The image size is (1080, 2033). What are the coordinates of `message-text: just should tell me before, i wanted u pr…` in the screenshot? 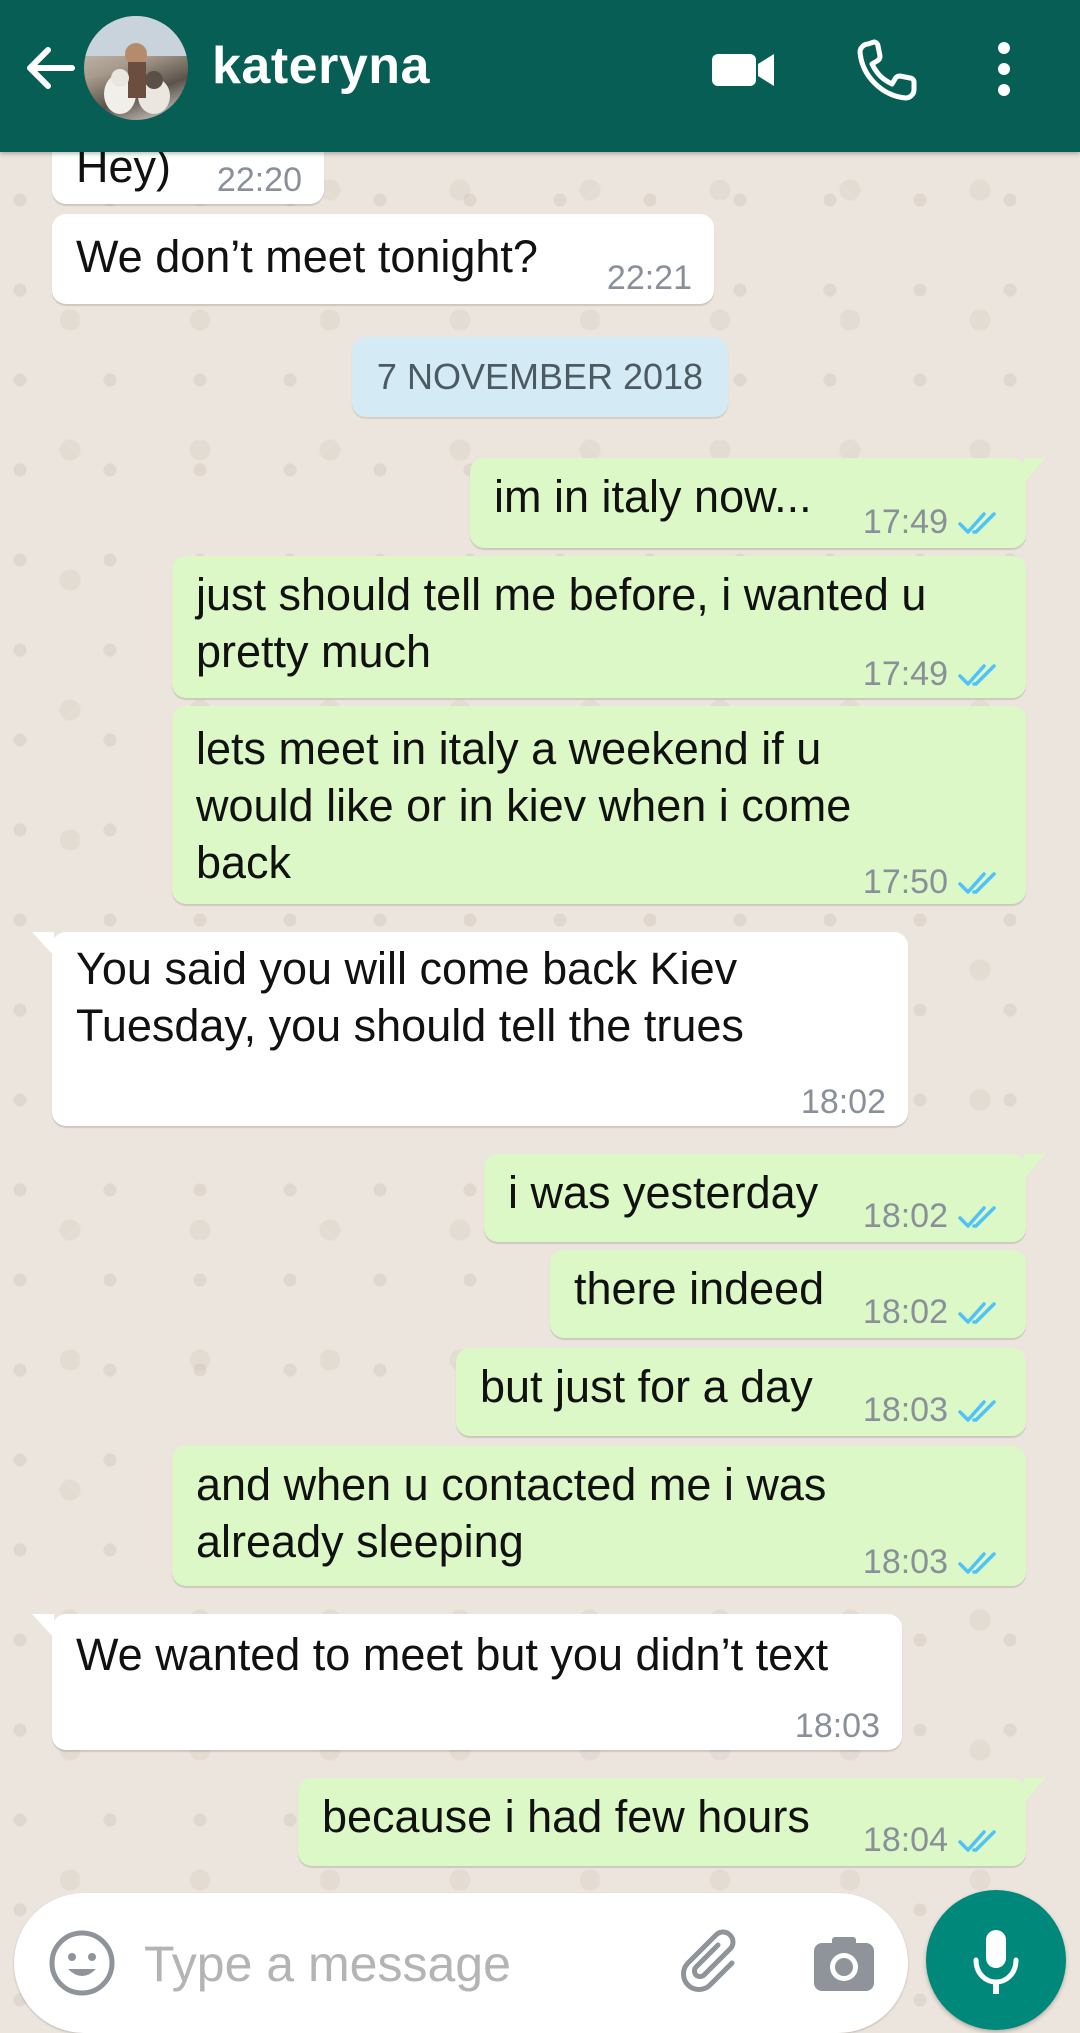 It's located at (561, 623).